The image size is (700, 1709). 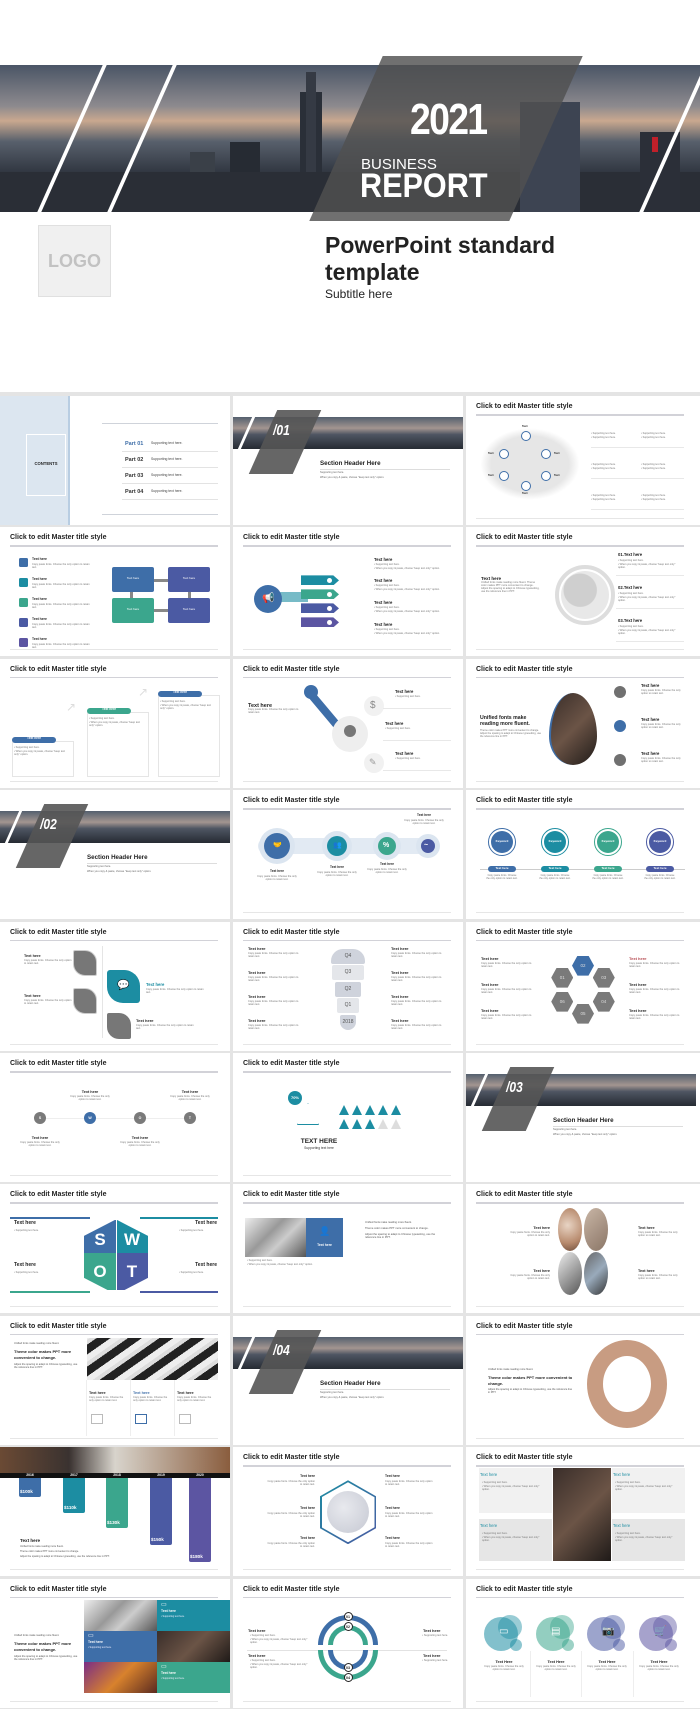 I want to click on small-text: Supporting text here, so click(x=319, y=1148).